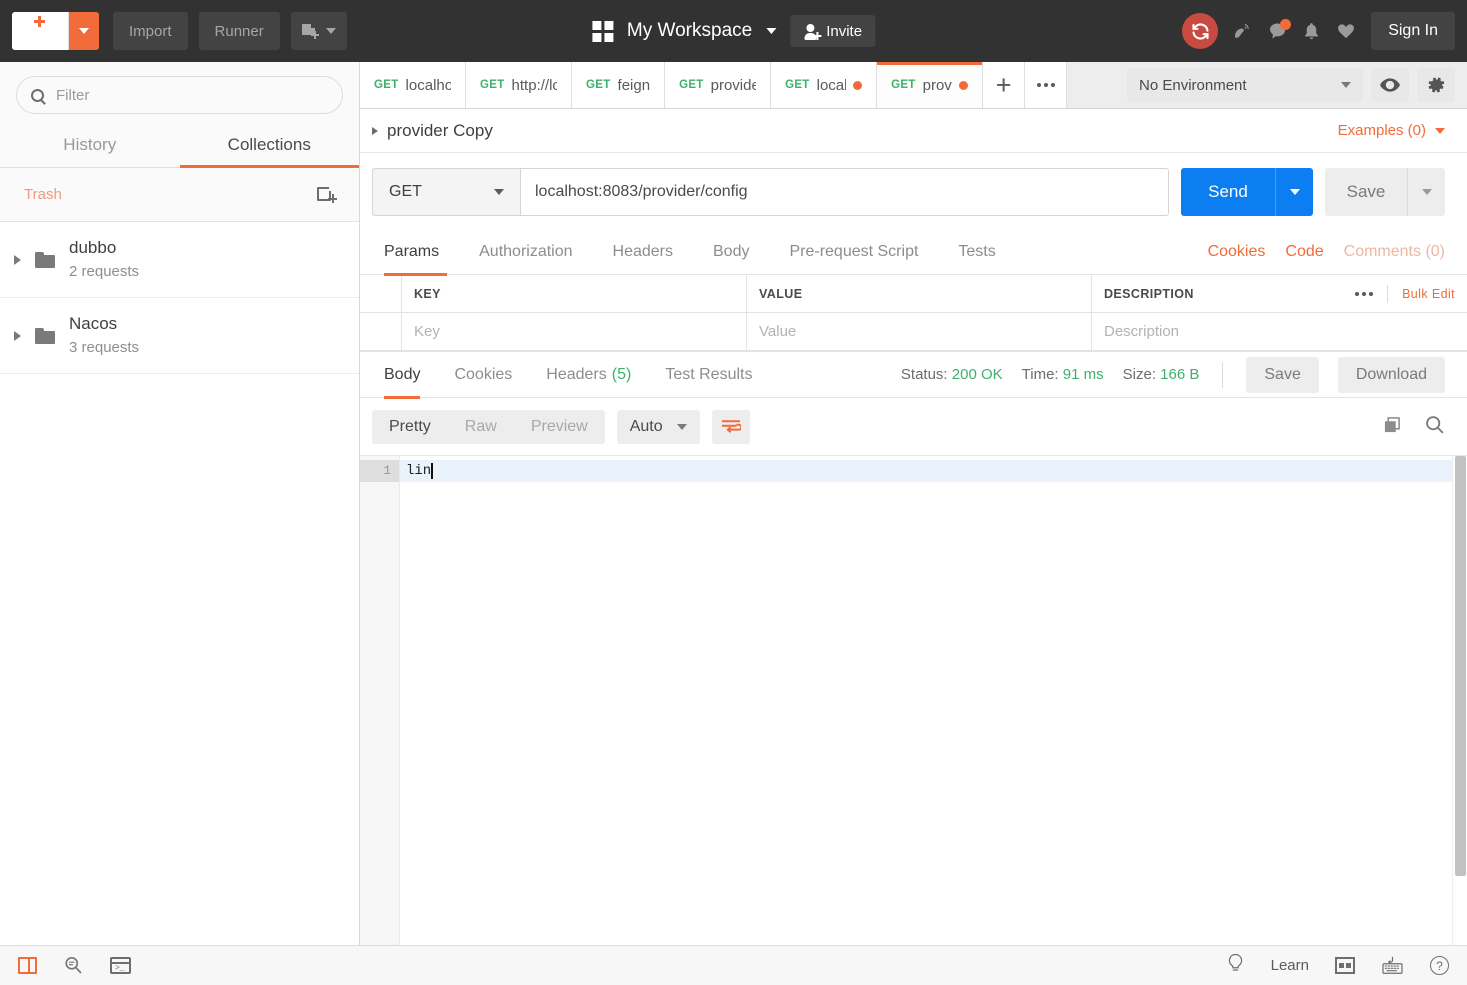  Describe the element at coordinates (658, 427) in the screenshot. I see `format-select: Auto` at that location.